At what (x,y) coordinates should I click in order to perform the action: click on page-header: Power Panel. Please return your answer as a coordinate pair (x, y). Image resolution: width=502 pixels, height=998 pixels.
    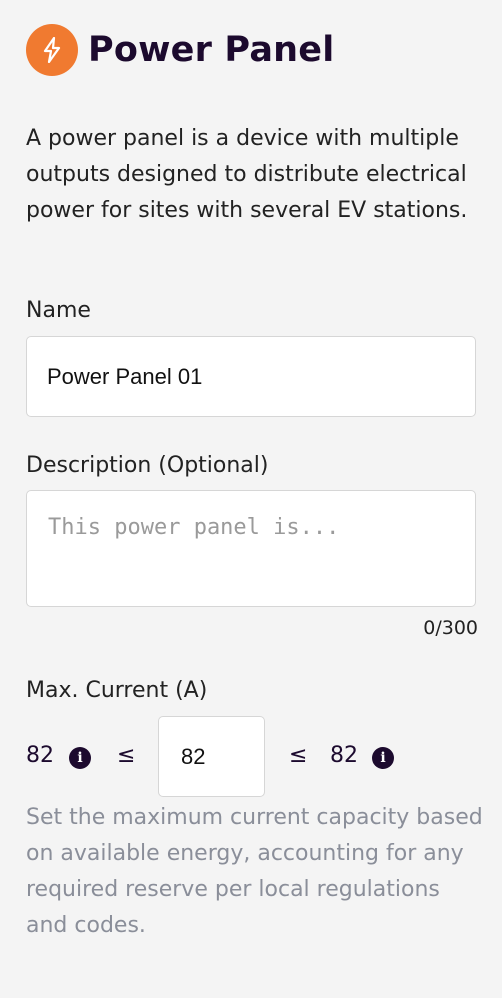
    Looking at the image, I should click on (180, 50).